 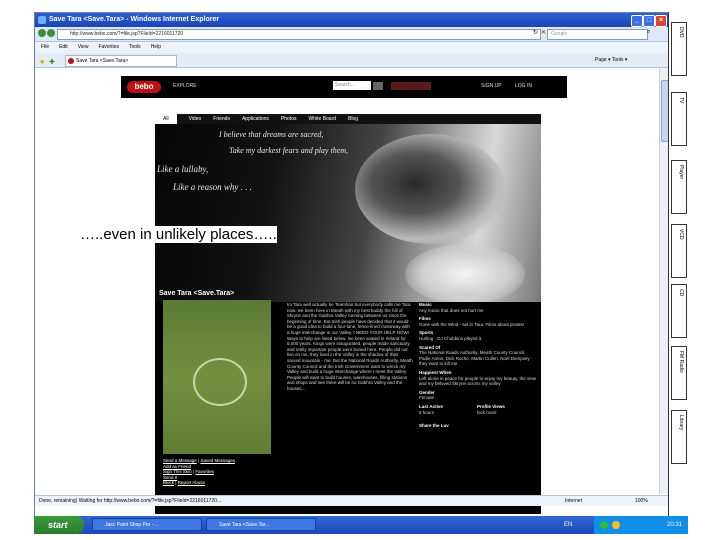 What do you see at coordinates (679, 187) in the screenshot?
I see `sidebar-item-player: Player` at bounding box center [679, 187].